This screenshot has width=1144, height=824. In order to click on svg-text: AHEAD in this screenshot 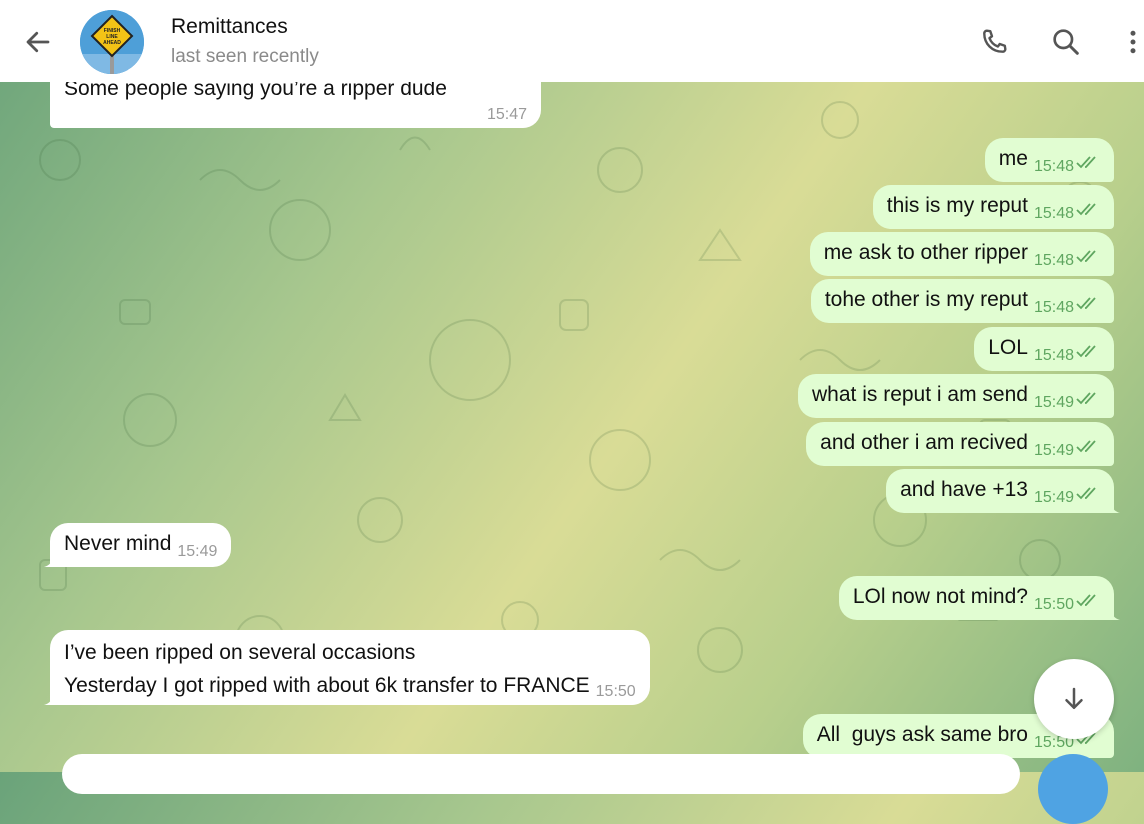, I will do `click(112, 43)`.